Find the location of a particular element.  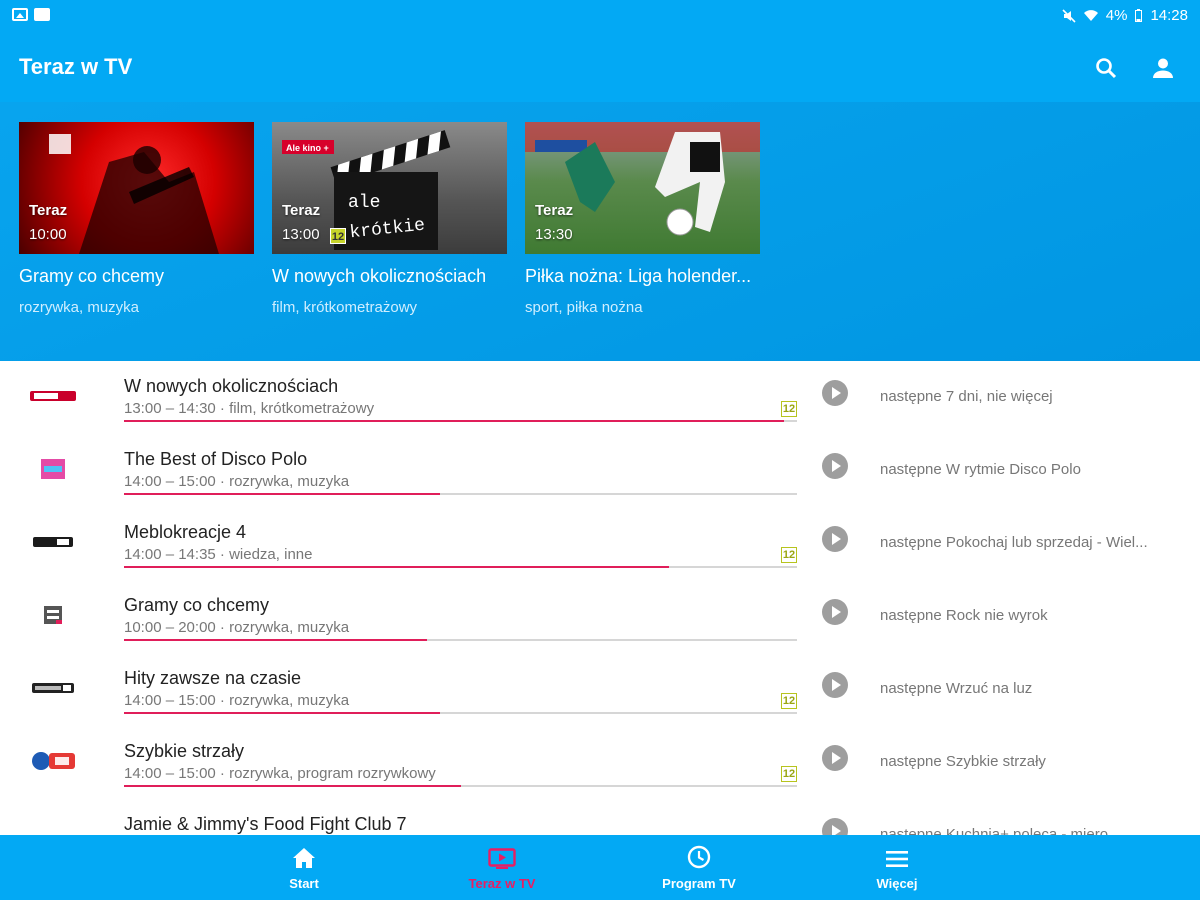

nav-label: Program TV is located at coordinates (699, 883).